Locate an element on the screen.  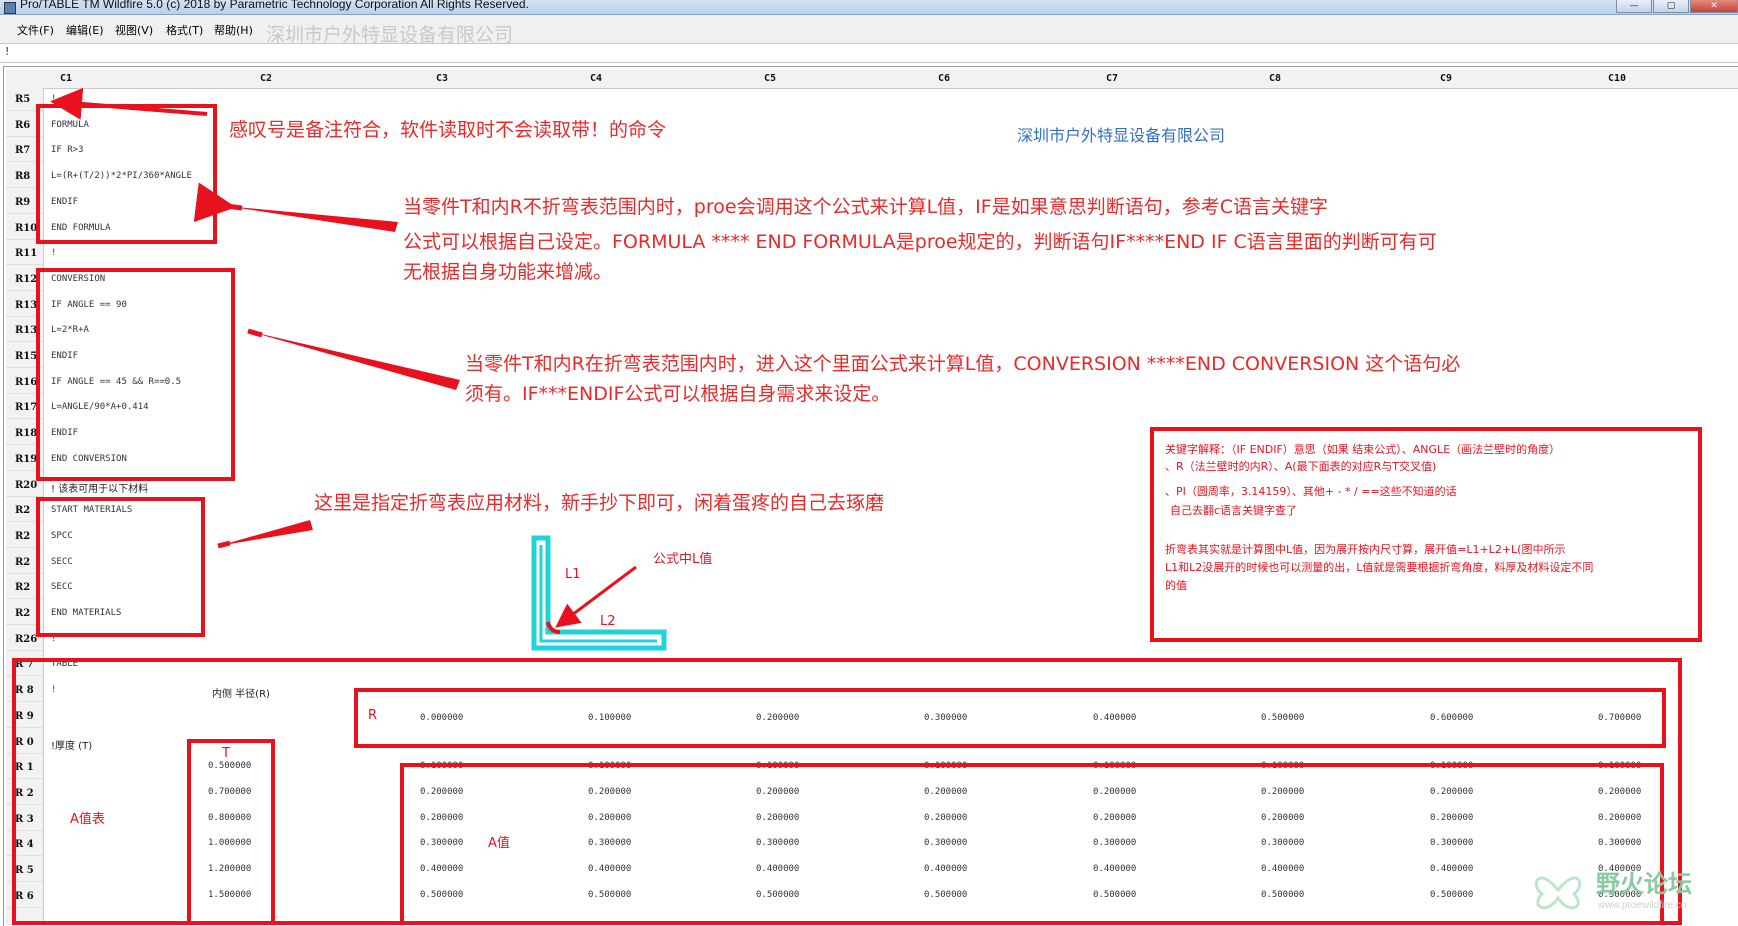
annotation-conversion-l2: 须有。IF***ENDIF公式可以根据自身需求来设定。 is located at coordinates (678, 394).